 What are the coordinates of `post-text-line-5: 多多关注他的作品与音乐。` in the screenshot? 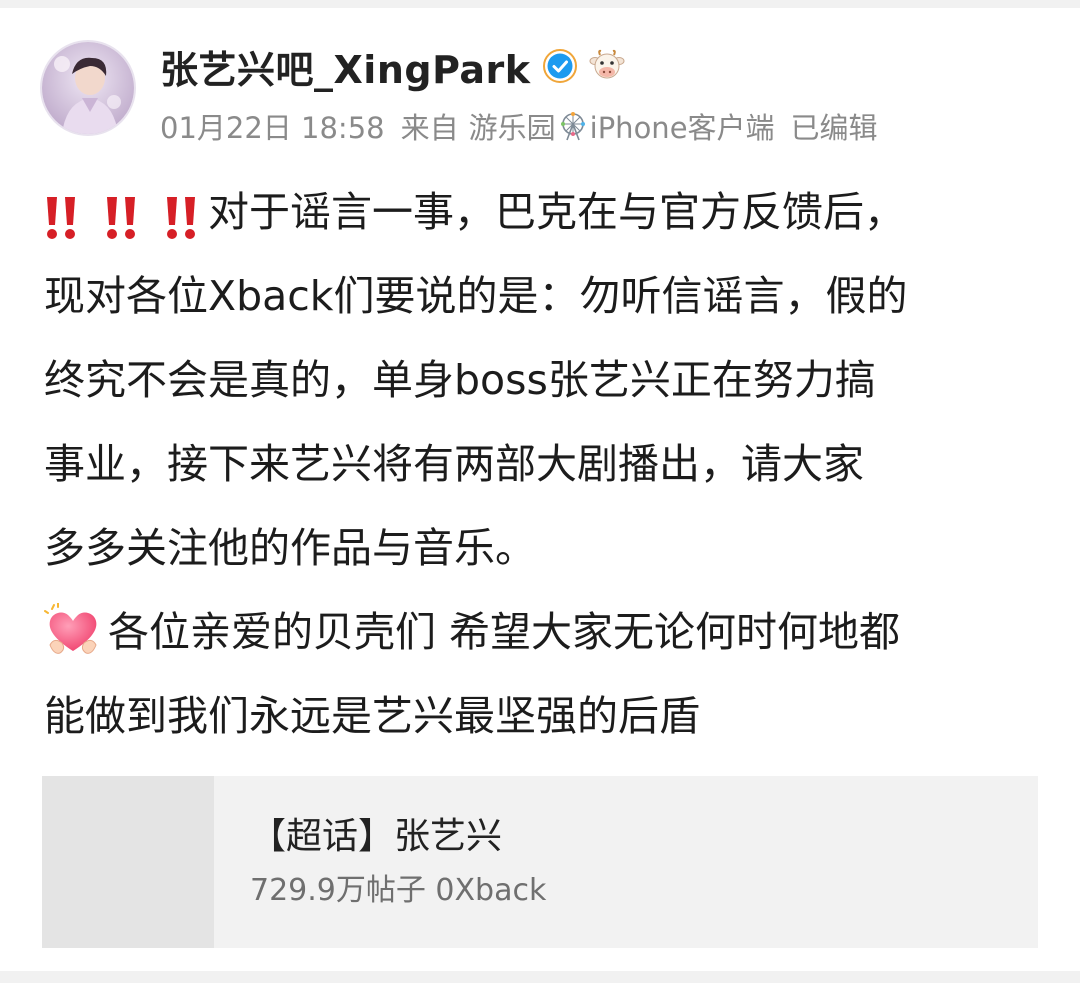 It's located at (290, 548).